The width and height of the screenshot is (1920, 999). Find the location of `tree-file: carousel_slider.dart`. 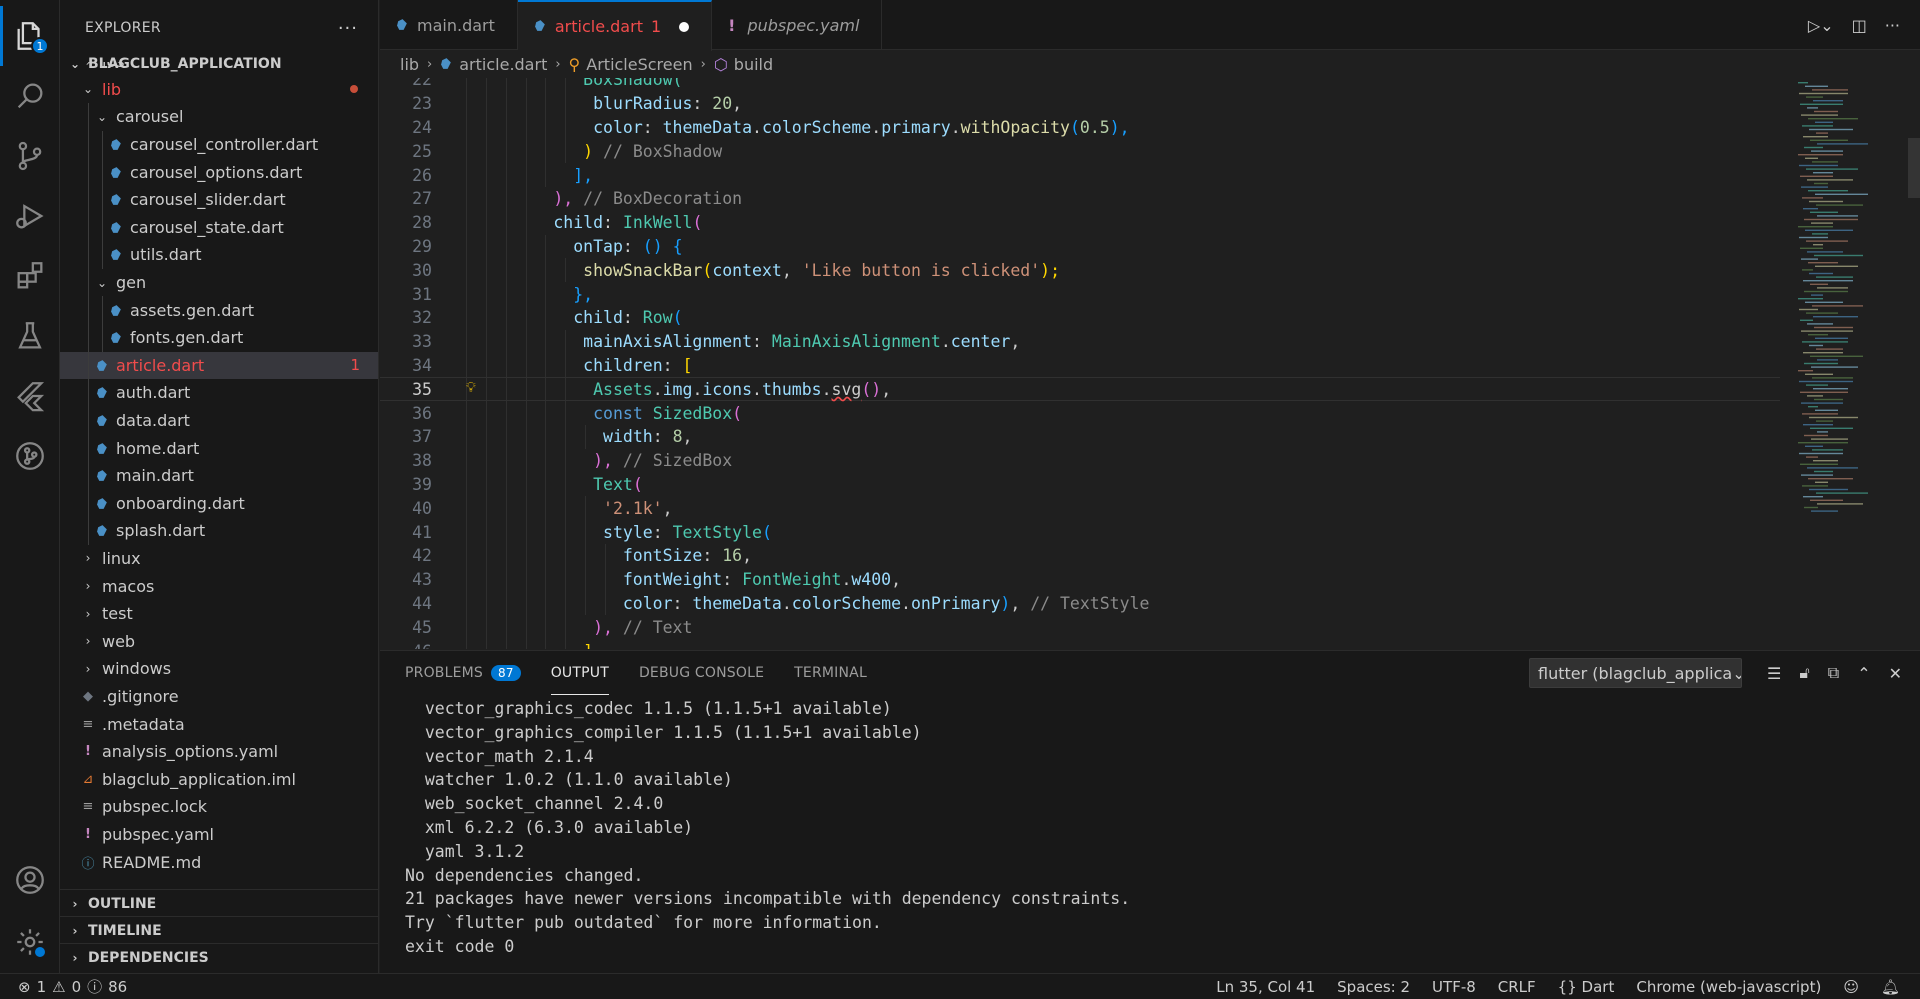

tree-file: carousel_slider.dart is located at coordinates (219, 199).